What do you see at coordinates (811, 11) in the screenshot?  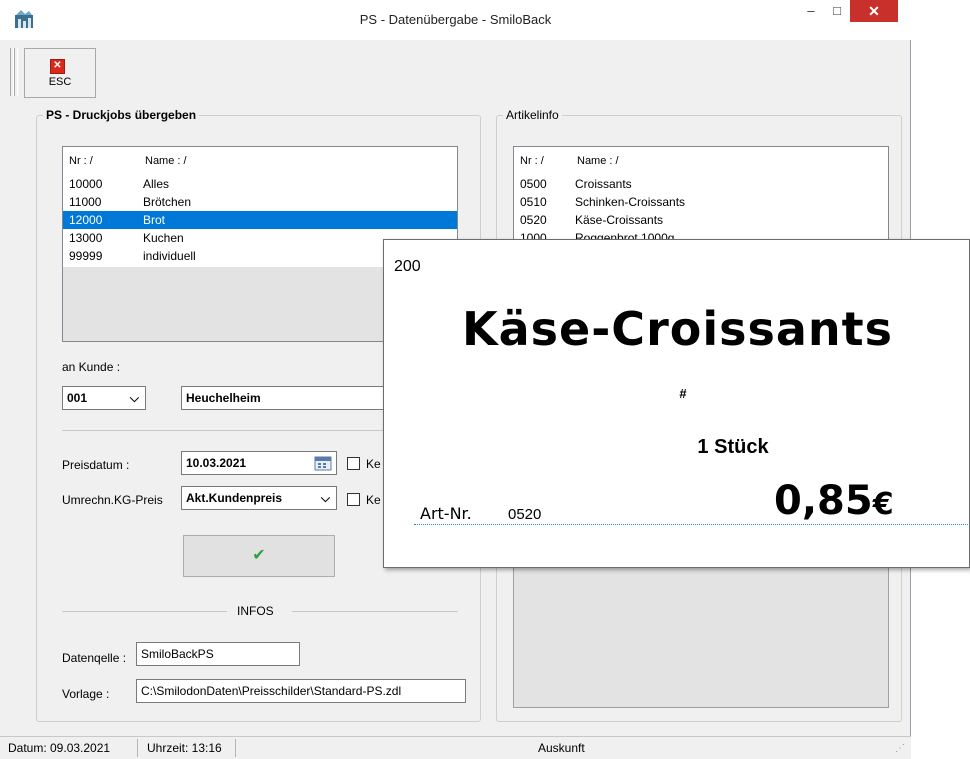 I see `minimize-button: –` at bounding box center [811, 11].